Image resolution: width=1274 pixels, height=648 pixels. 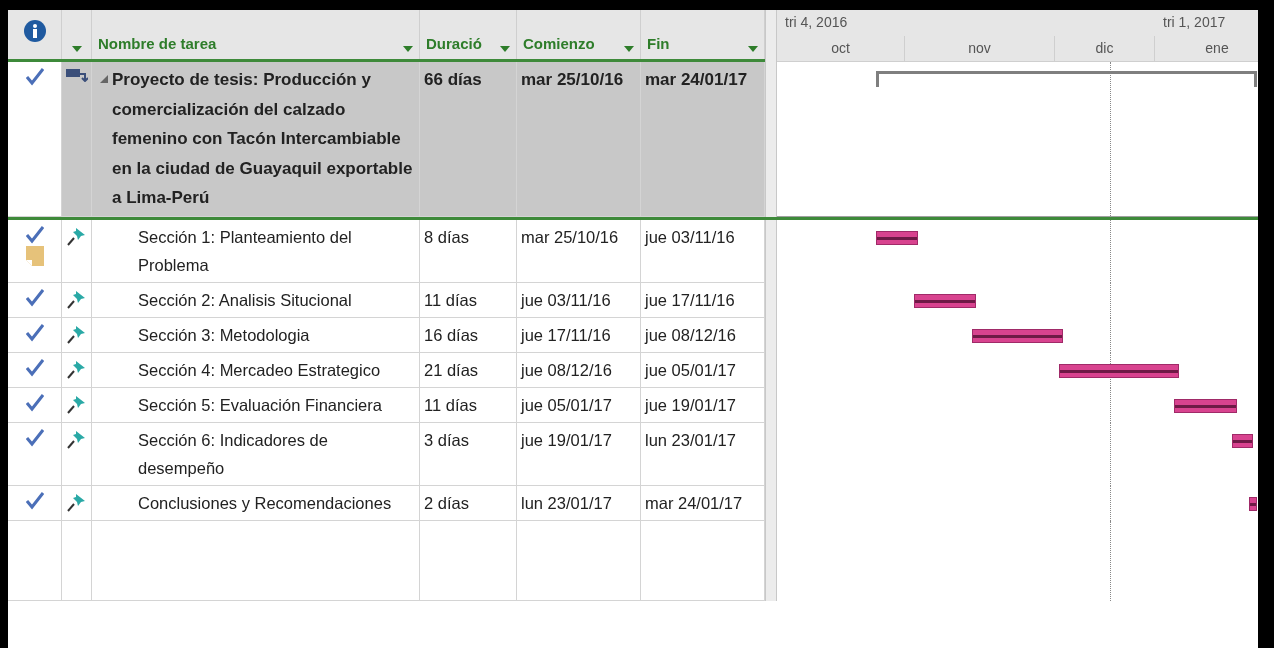 I want to click on start-cell: jue 17/11/16, so click(x=579, y=335).